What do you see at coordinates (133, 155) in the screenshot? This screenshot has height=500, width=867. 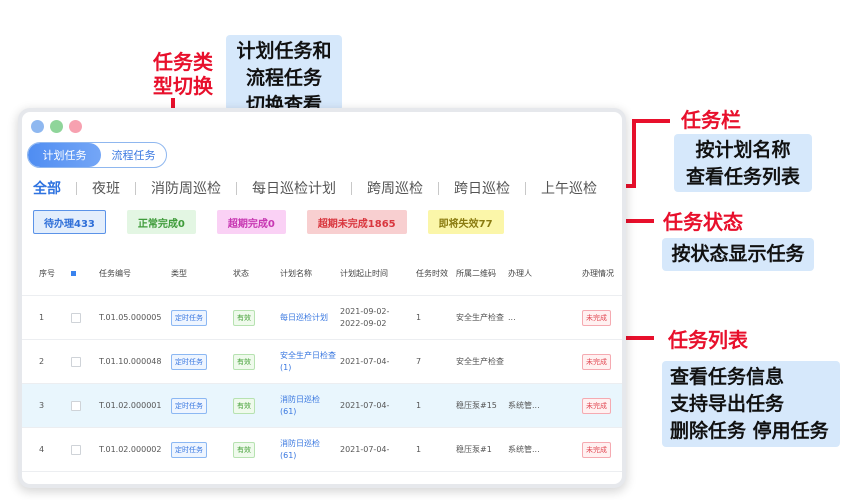 I see `tab-flow-task: 流程任务` at bounding box center [133, 155].